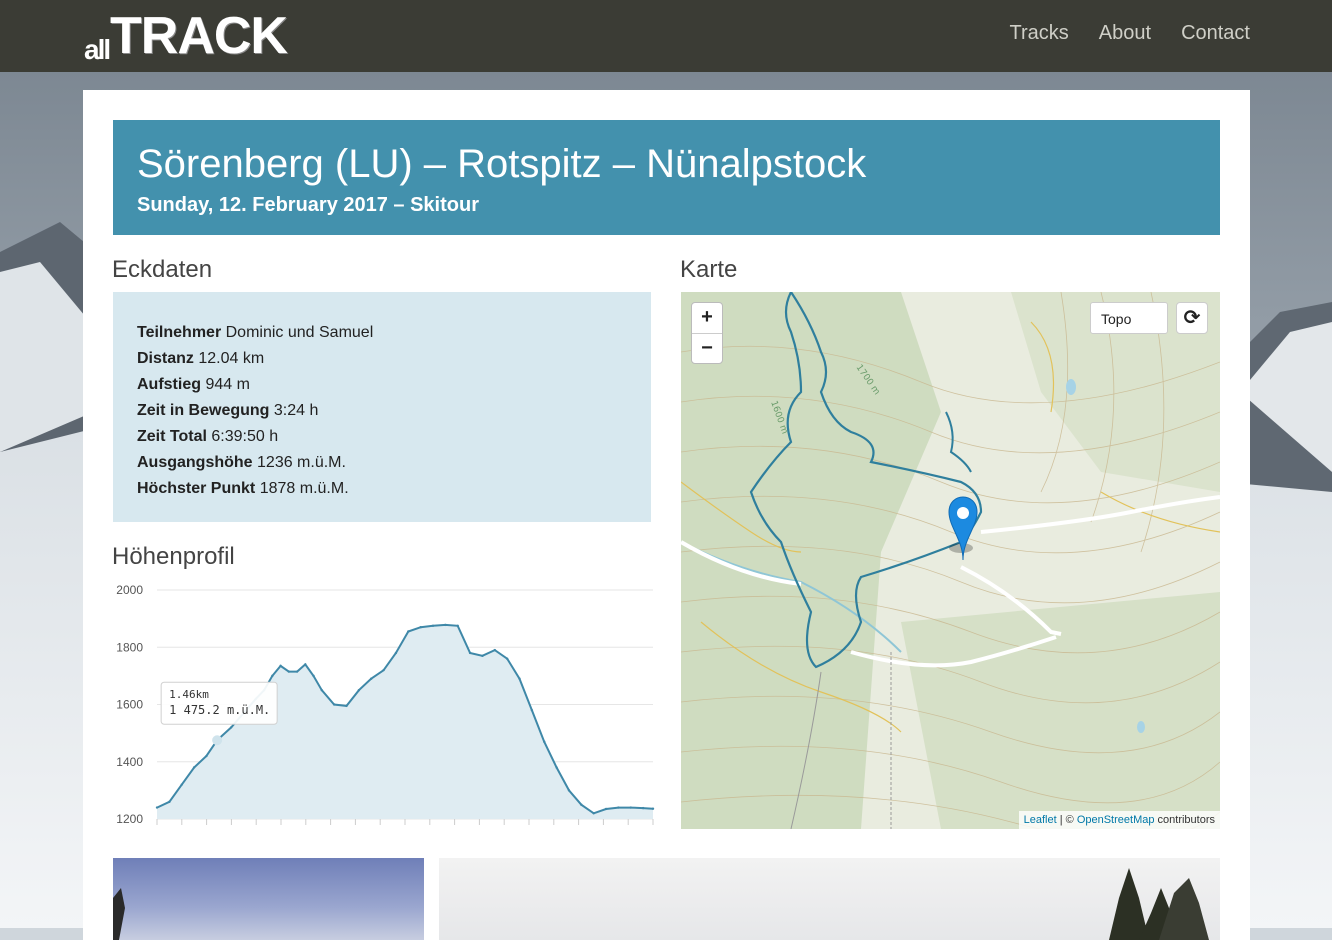 The width and height of the screenshot is (1332, 940). Describe the element at coordinates (245, 436) in the screenshot. I see `fact-value: 6:39:50 h` at that location.